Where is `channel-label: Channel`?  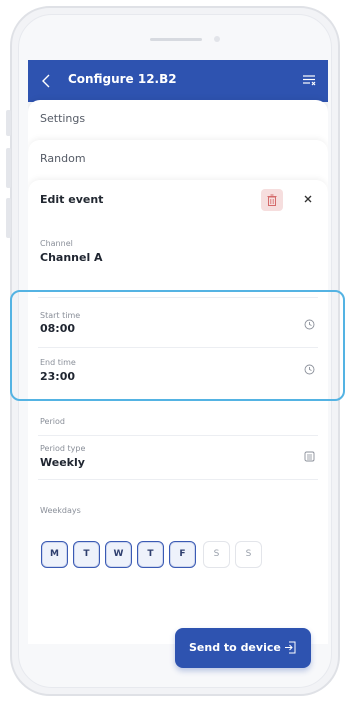
channel-label: Channel is located at coordinates (56, 243).